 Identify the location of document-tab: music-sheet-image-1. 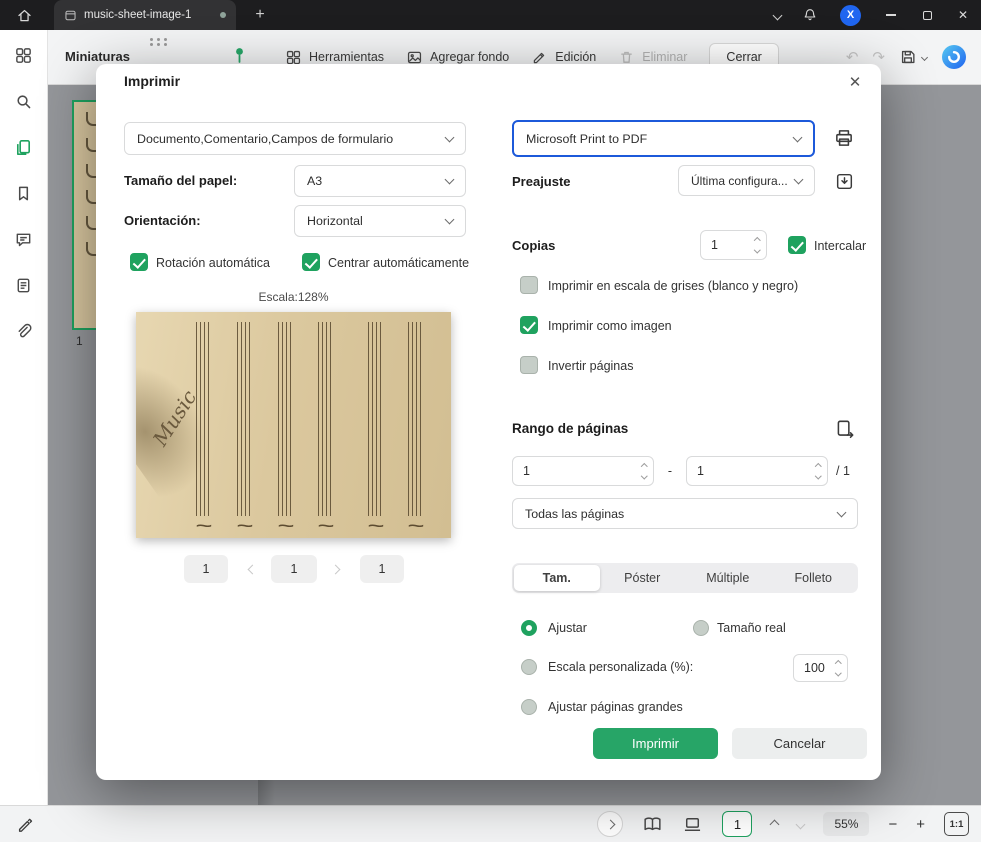
(145, 15).